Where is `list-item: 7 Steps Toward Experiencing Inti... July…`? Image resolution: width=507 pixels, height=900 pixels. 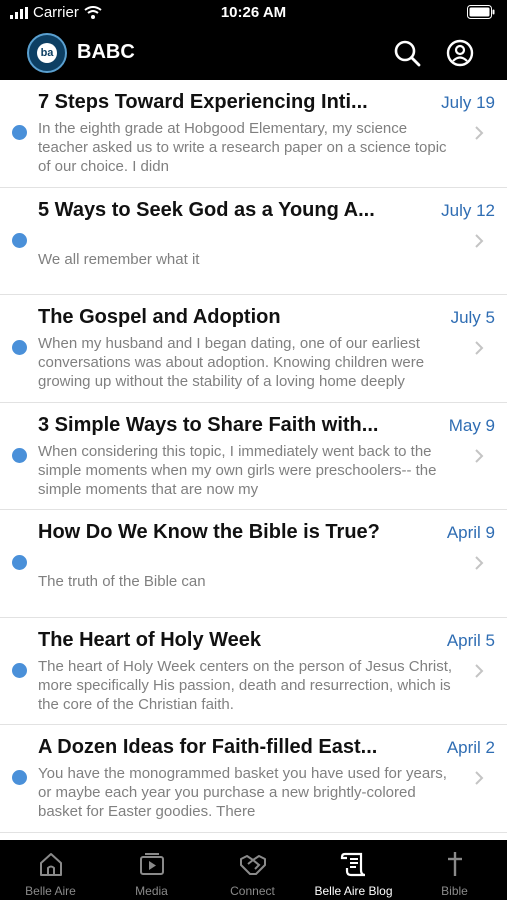 list-item: 7 Steps Toward Experiencing Inti... July… is located at coordinates (253, 134).